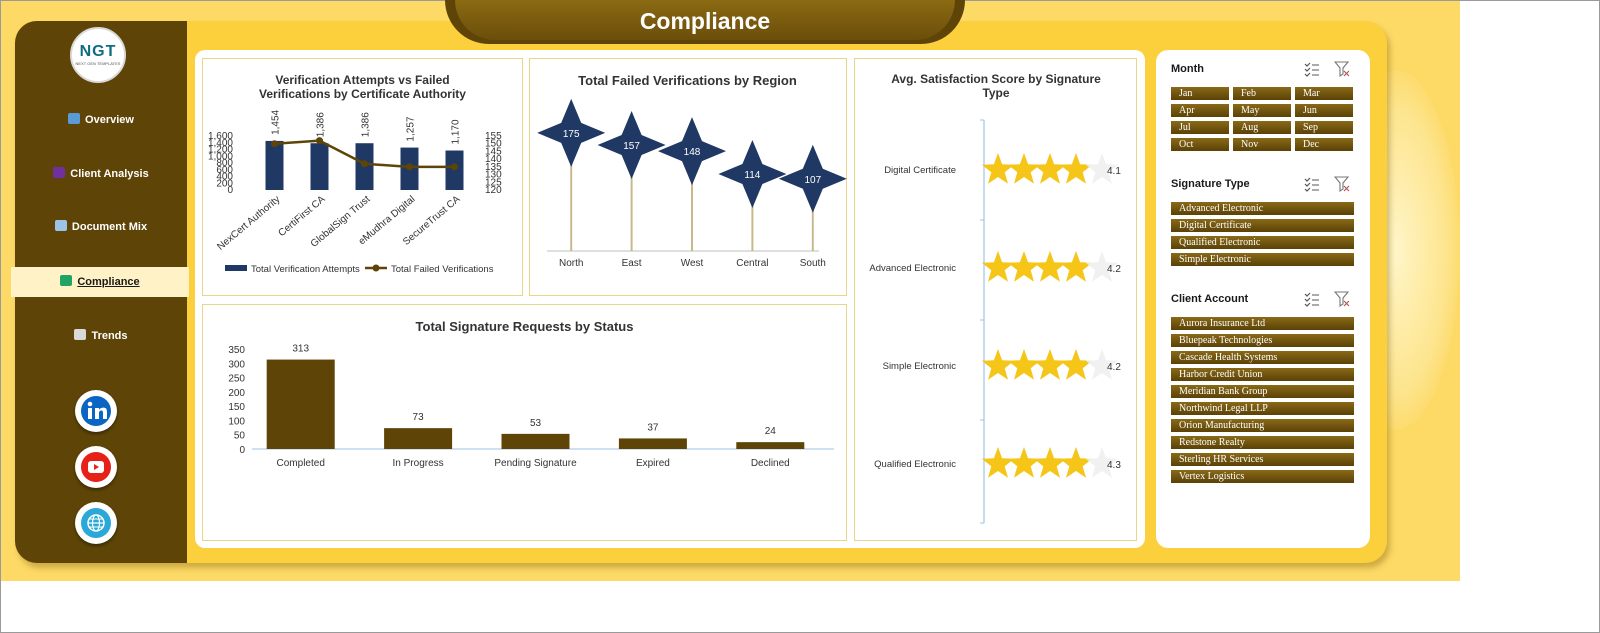 This screenshot has width=1600, height=633. Describe the element at coordinates (535, 463) in the screenshot. I see `status-tick-label: Pending Signature` at that location.